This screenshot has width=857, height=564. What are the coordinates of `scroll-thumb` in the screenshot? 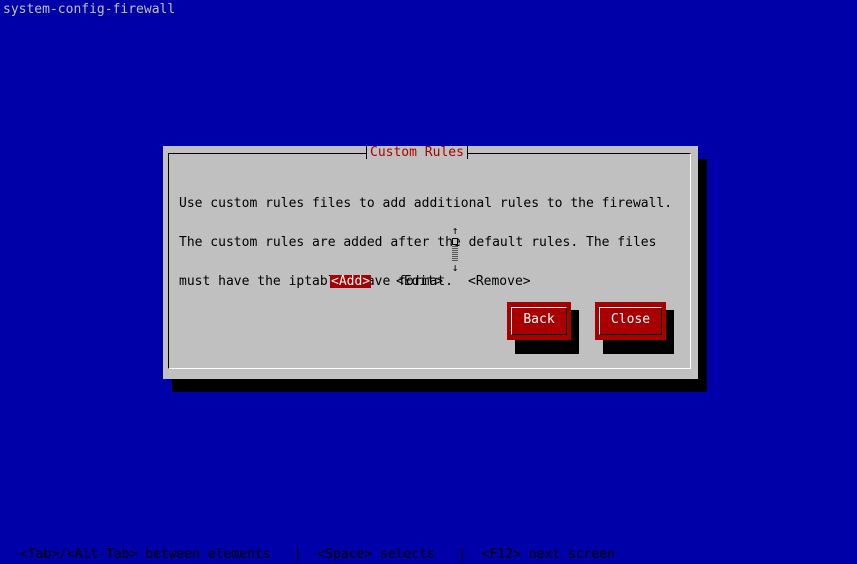 It's located at (455, 241).